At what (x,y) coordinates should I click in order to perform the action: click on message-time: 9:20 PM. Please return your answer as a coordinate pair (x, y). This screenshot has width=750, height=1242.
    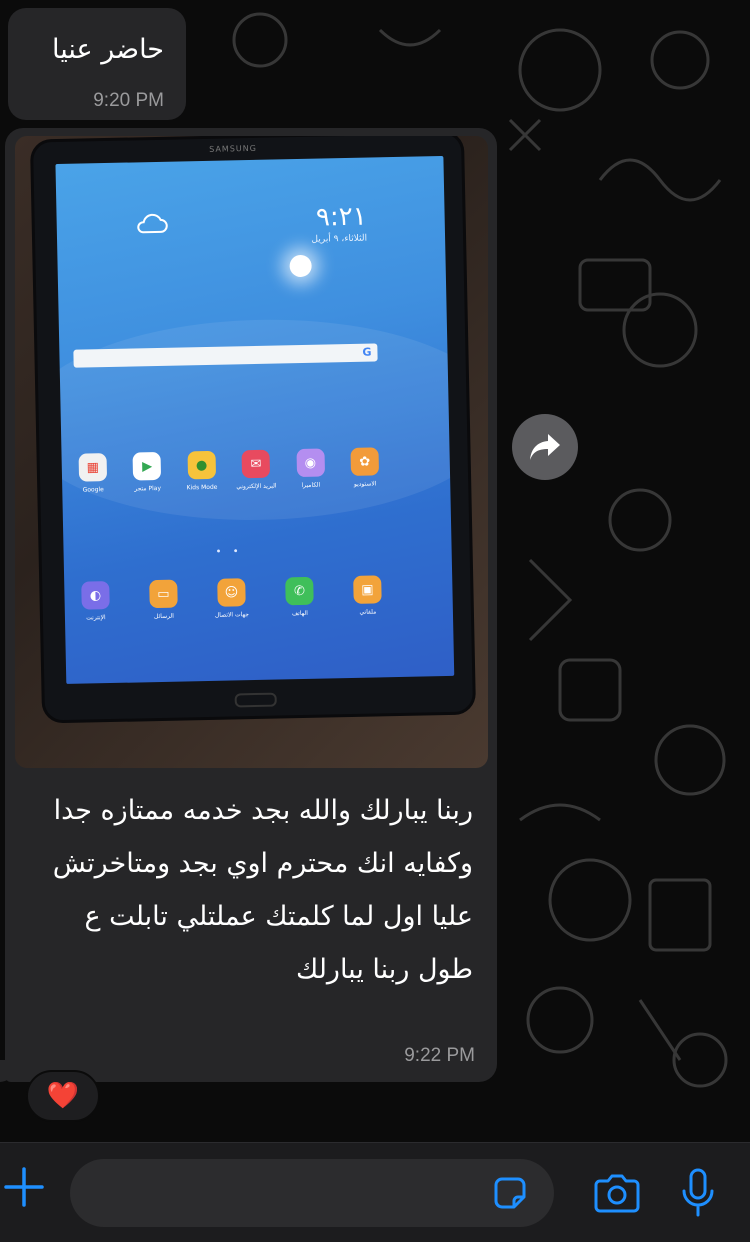
    Looking at the image, I should click on (128, 100).